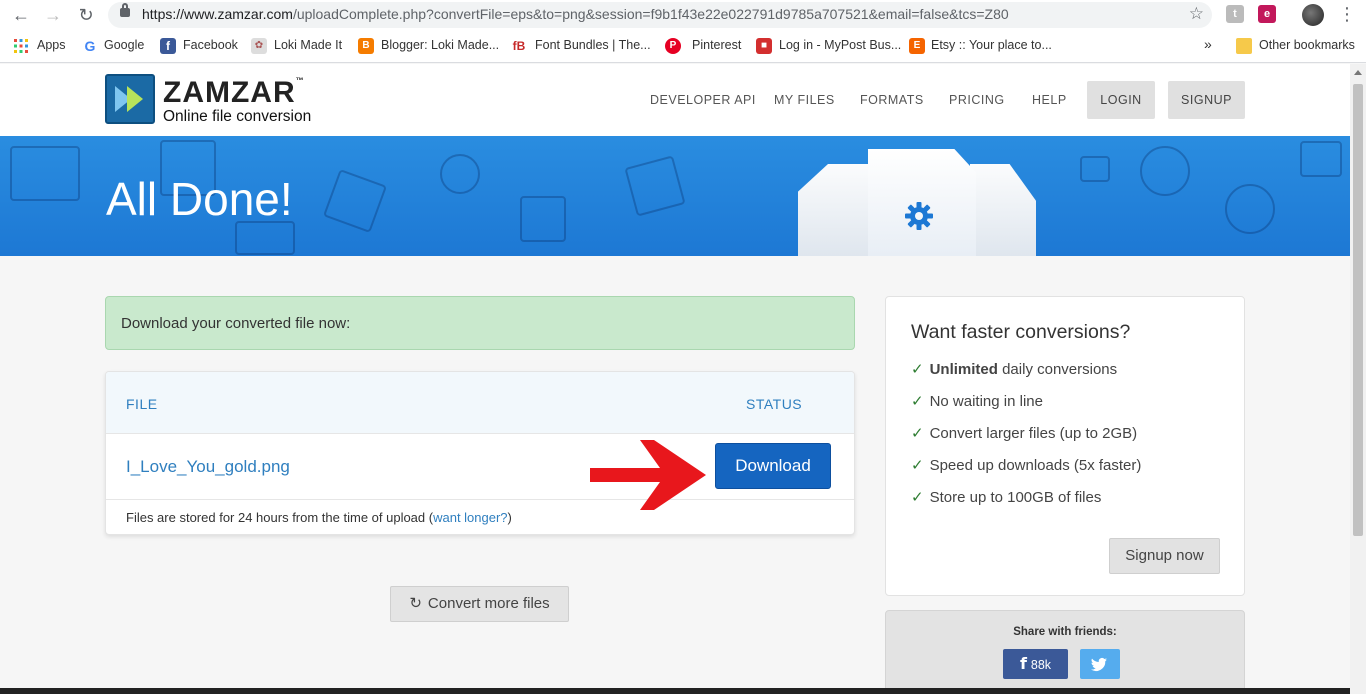 The width and height of the screenshot is (1366, 694). What do you see at coordinates (649, 477) in the screenshot?
I see `red-arrow-icon` at bounding box center [649, 477].